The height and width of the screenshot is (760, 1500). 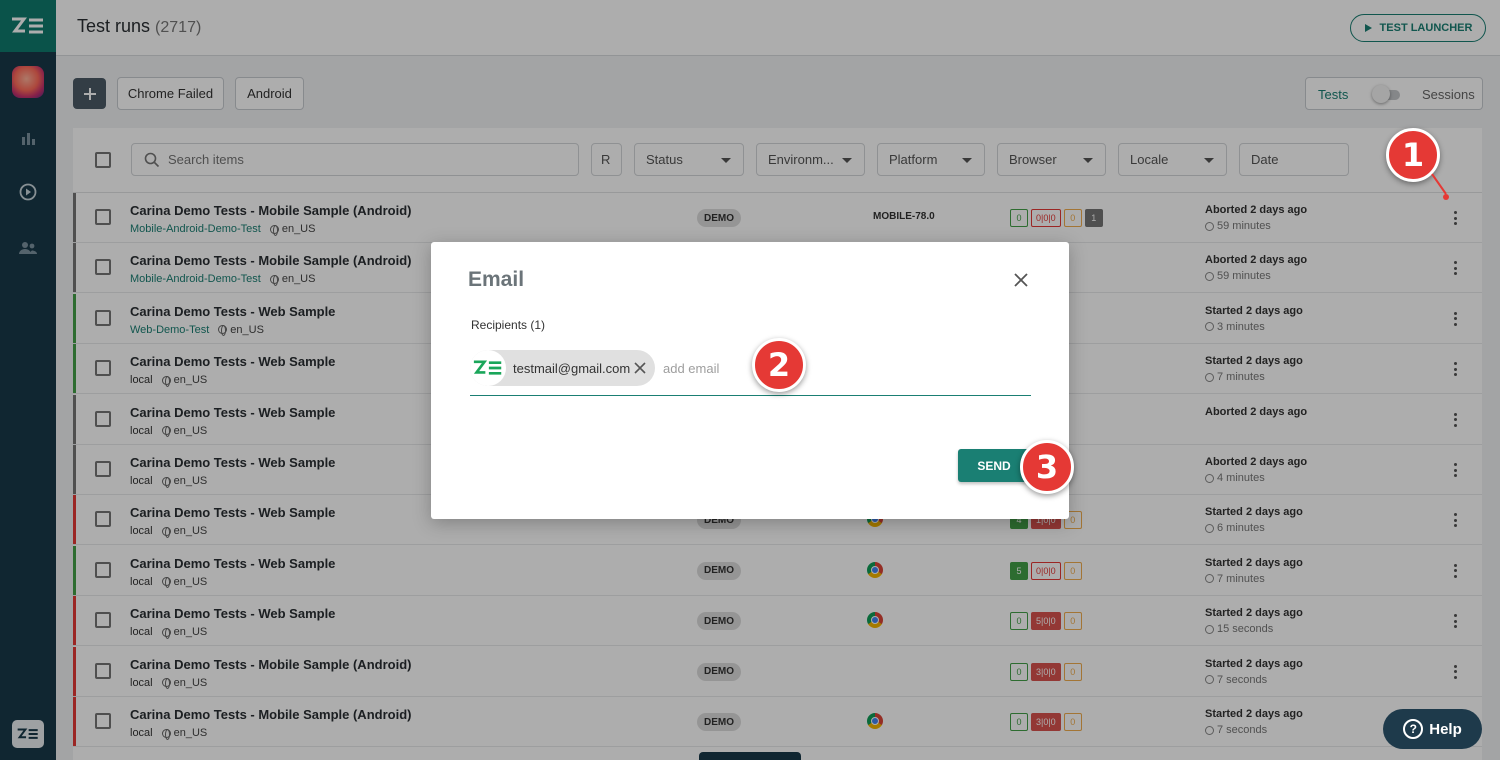 What do you see at coordinates (488, 368) in the screenshot?
I see `ze-logo` at bounding box center [488, 368].